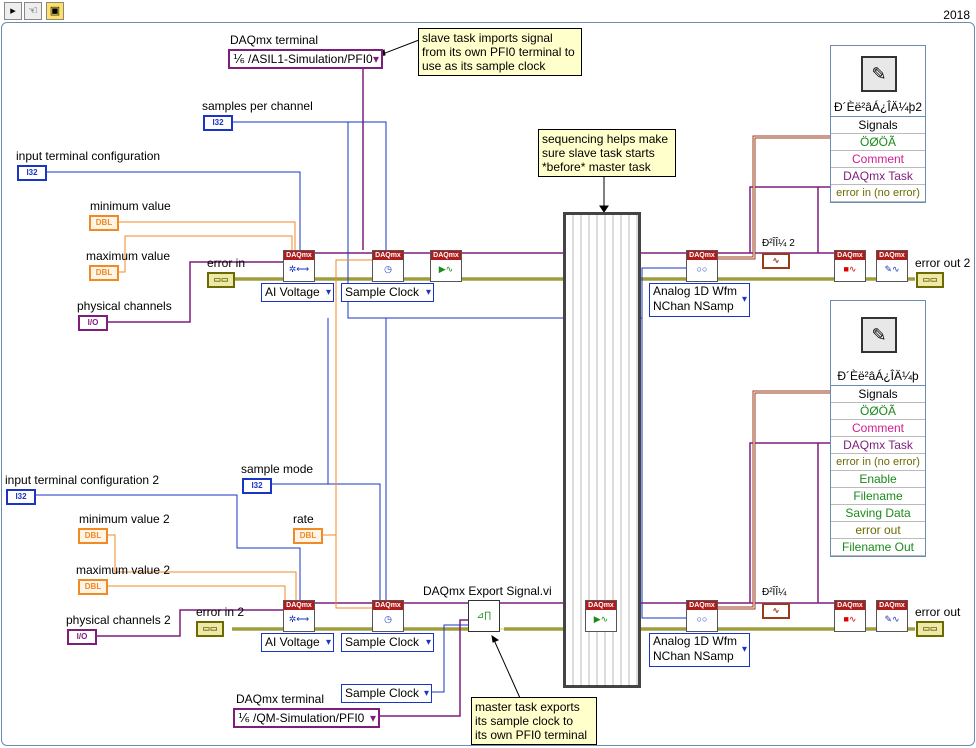  I want to click on physical-channels-2-control: I/O, so click(82, 637).